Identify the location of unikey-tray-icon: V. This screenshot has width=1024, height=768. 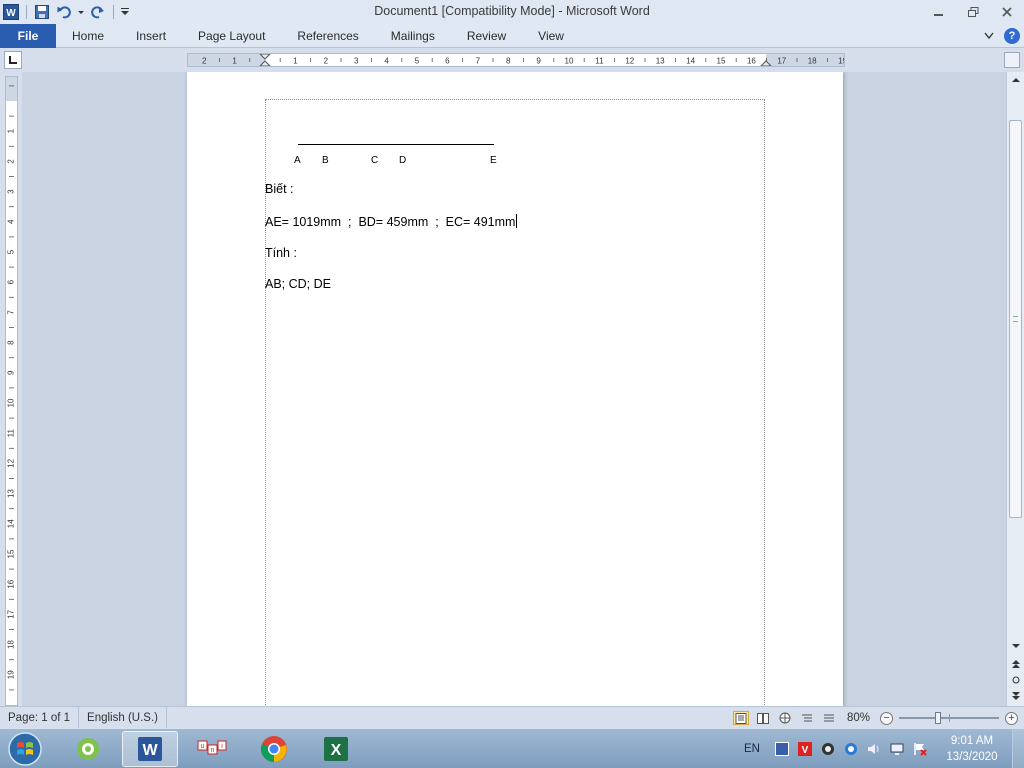
(805, 749).